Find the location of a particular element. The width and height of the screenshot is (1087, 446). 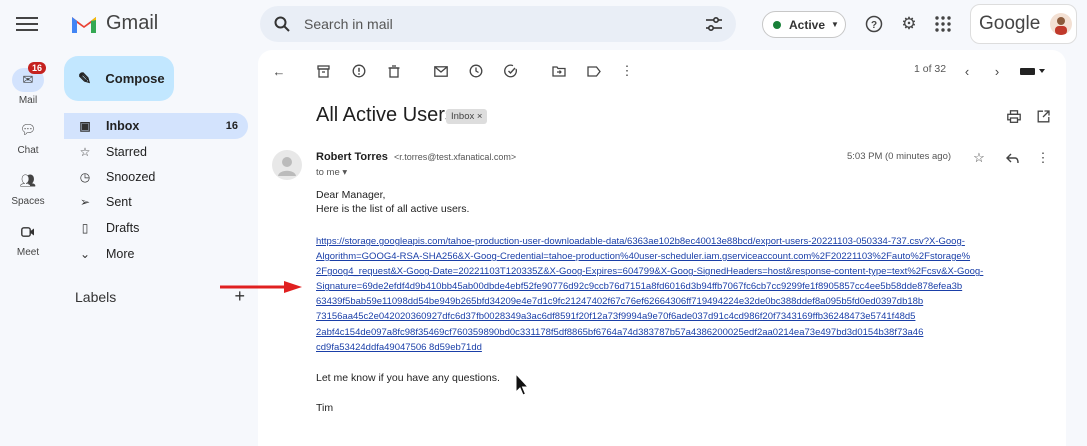

open-in-new-window-icon is located at coordinates (1043, 116).